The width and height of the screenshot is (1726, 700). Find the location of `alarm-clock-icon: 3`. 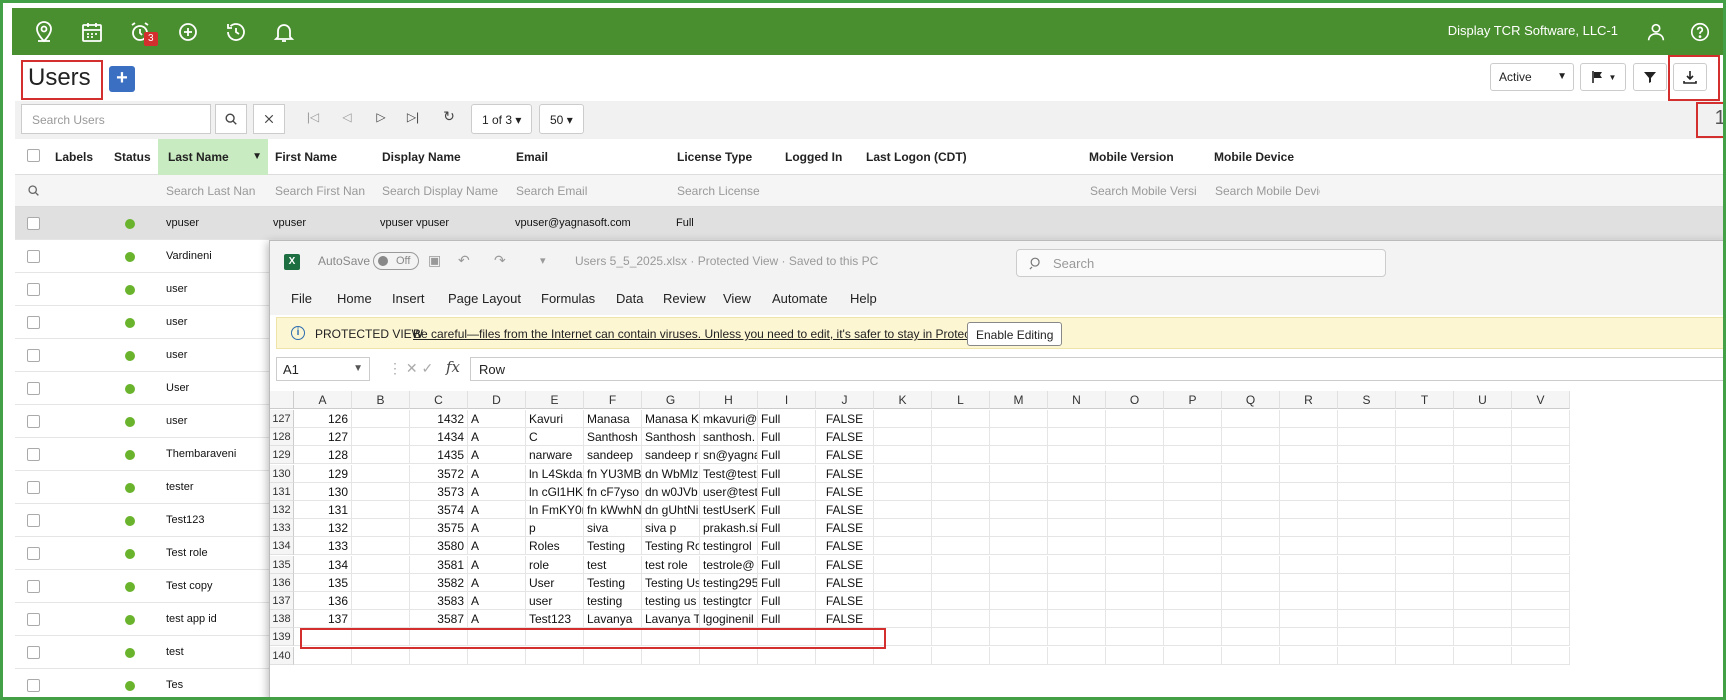

alarm-clock-icon: 3 is located at coordinates (140, 31).